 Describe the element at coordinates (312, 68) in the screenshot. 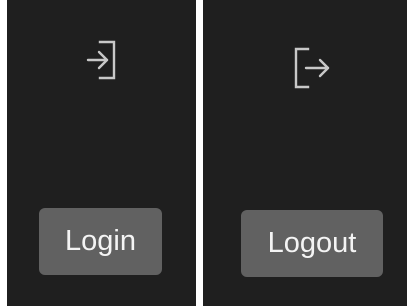

I see `logout-icon` at that location.